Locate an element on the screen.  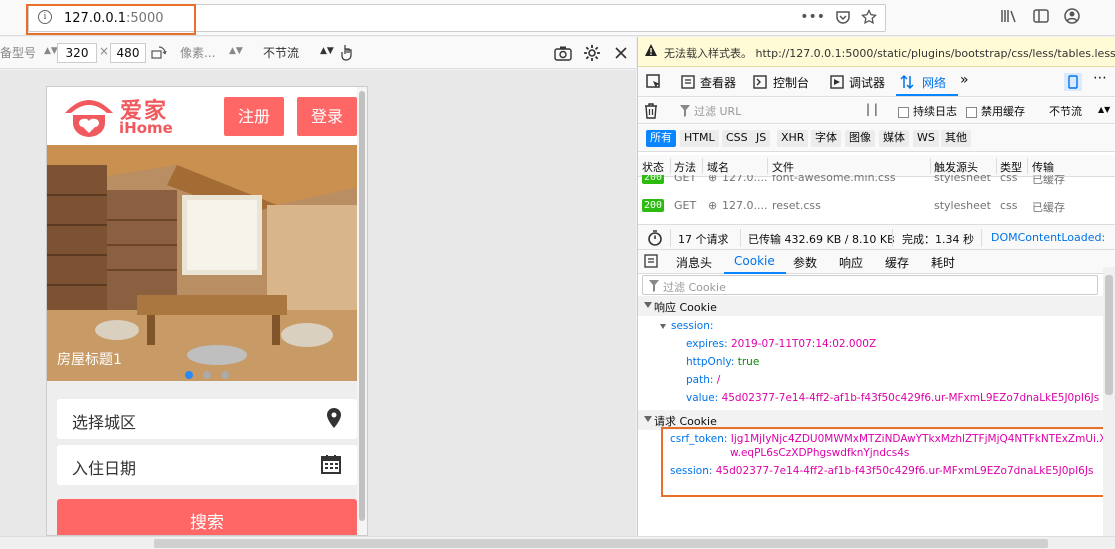
col-cause: 触发源头 is located at coordinates (956, 167).